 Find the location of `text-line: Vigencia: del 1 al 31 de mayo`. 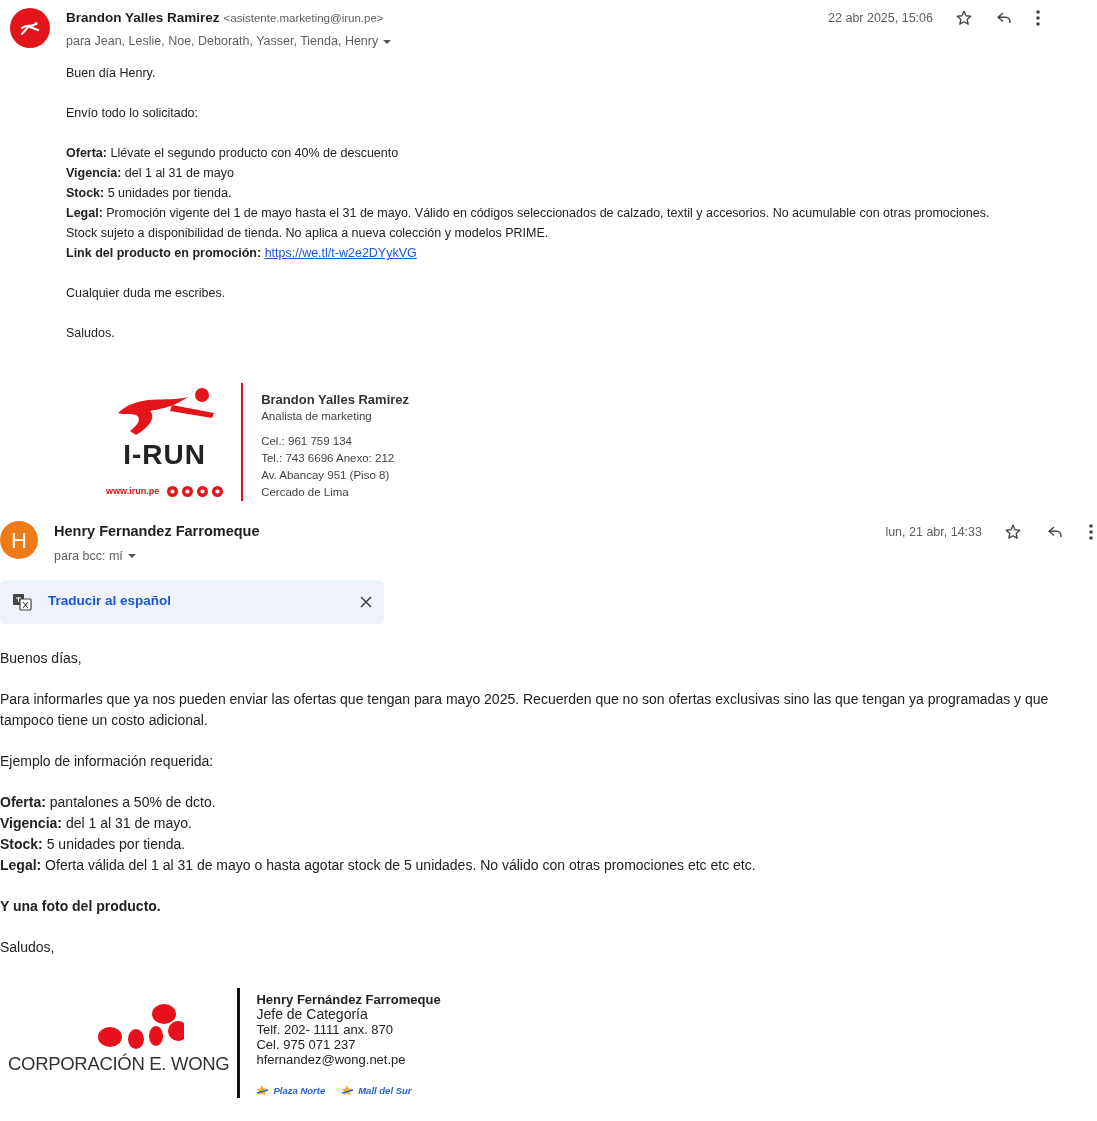

text-line: Vigencia: del 1 al 31 de mayo is located at coordinates (150, 173).